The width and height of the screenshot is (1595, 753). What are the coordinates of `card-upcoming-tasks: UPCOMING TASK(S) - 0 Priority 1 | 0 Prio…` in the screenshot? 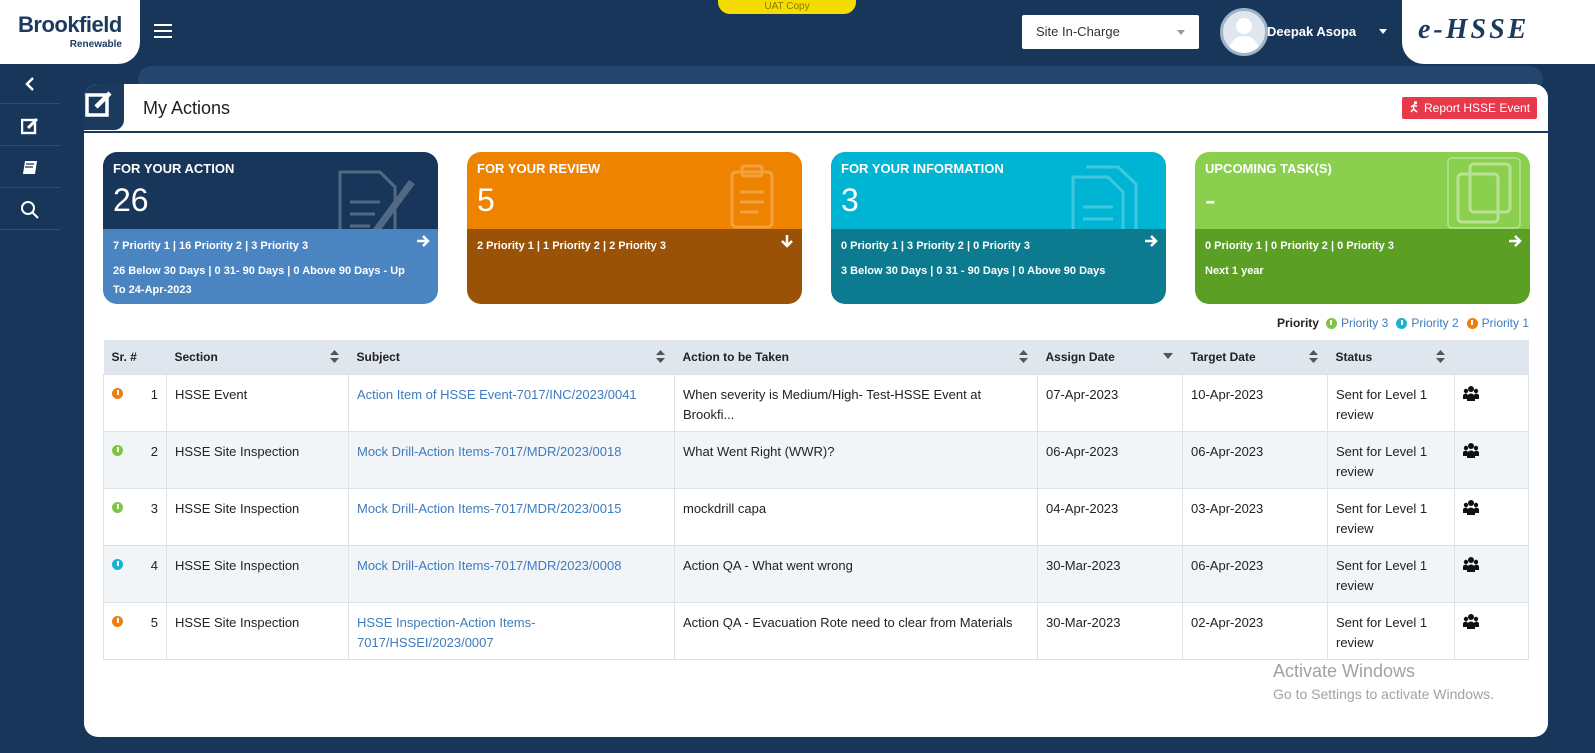 It's located at (1362, 228).